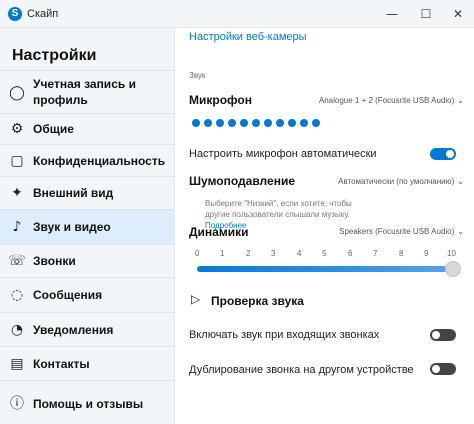 Image resolution: width=474 pixels, height=424 pixels. I want to click on sidebar-item-label: Конфиденциальность, so click(99, 161).